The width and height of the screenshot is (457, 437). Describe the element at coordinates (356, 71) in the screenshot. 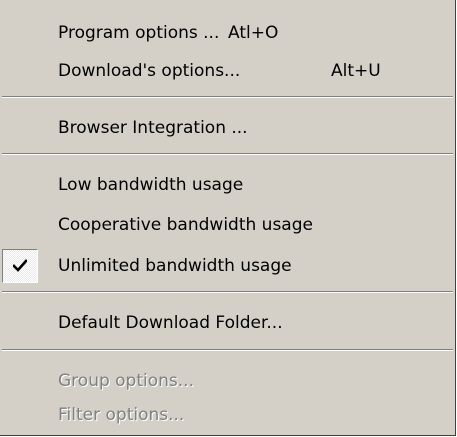

I see `menu-item-shortcut: Alt+U` at that location.